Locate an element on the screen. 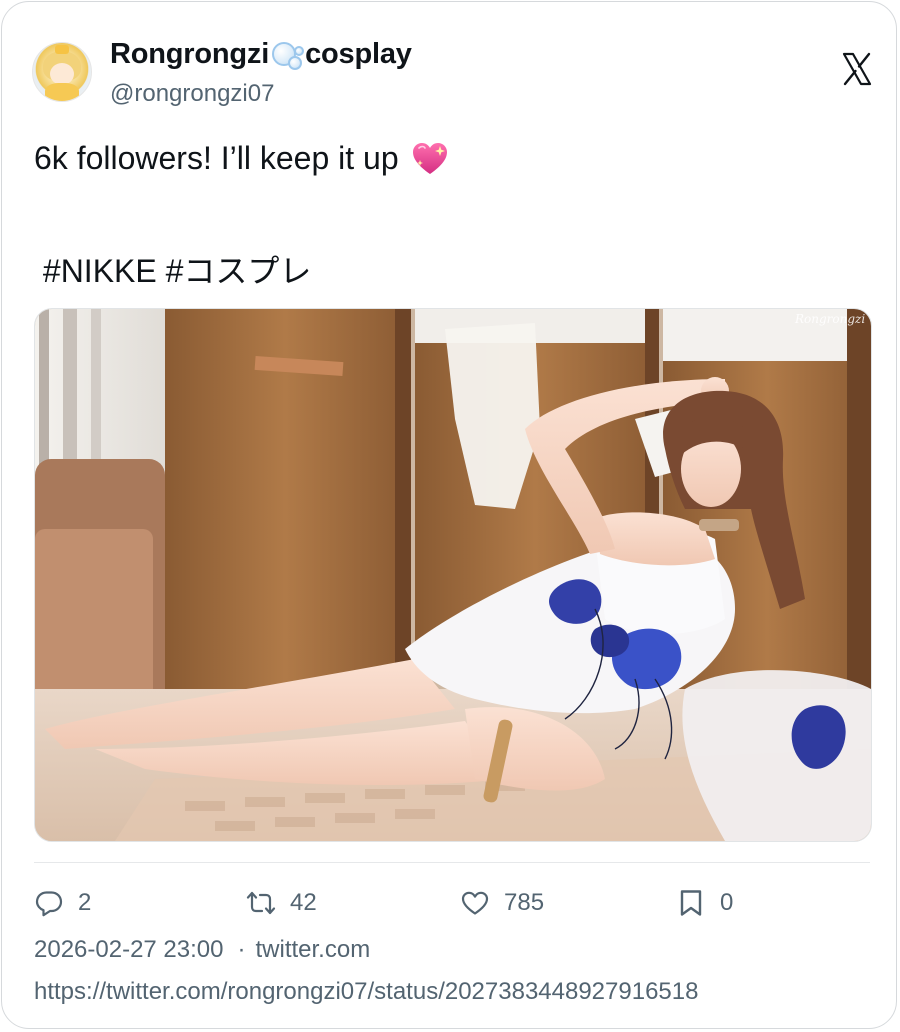  reply-icon is located at coordinates (49, 904).